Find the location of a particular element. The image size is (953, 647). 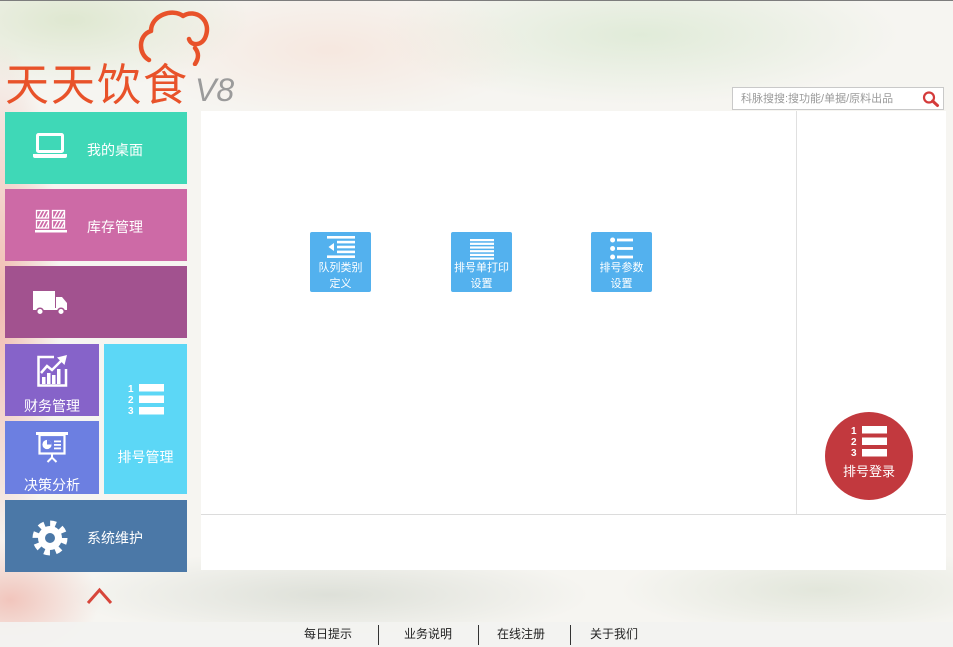

lines-icon is located at coordinates (482, 249).